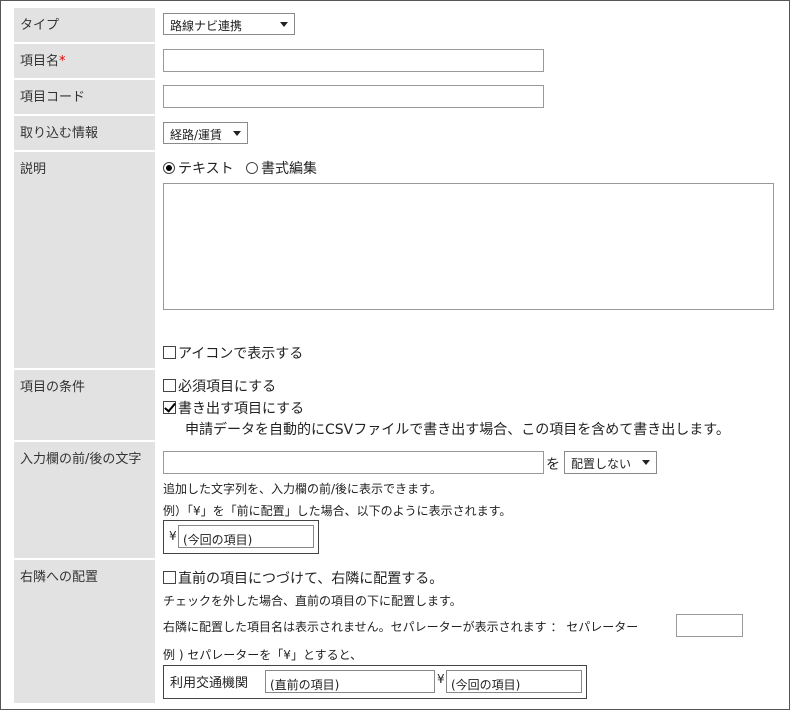 Image resolution: width=790 pixels, height=710 pixels. I want to click on import-info-select-value: 経路/運賃, so click(196, 135).